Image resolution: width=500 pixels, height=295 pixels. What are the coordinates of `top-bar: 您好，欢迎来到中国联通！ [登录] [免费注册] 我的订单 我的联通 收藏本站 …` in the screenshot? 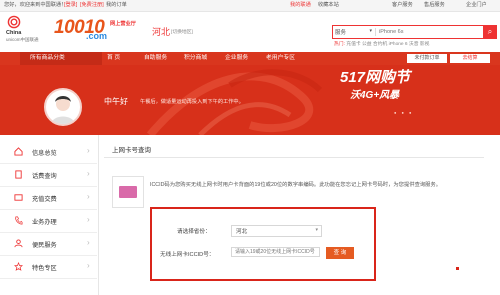 It's located at (250, 6).